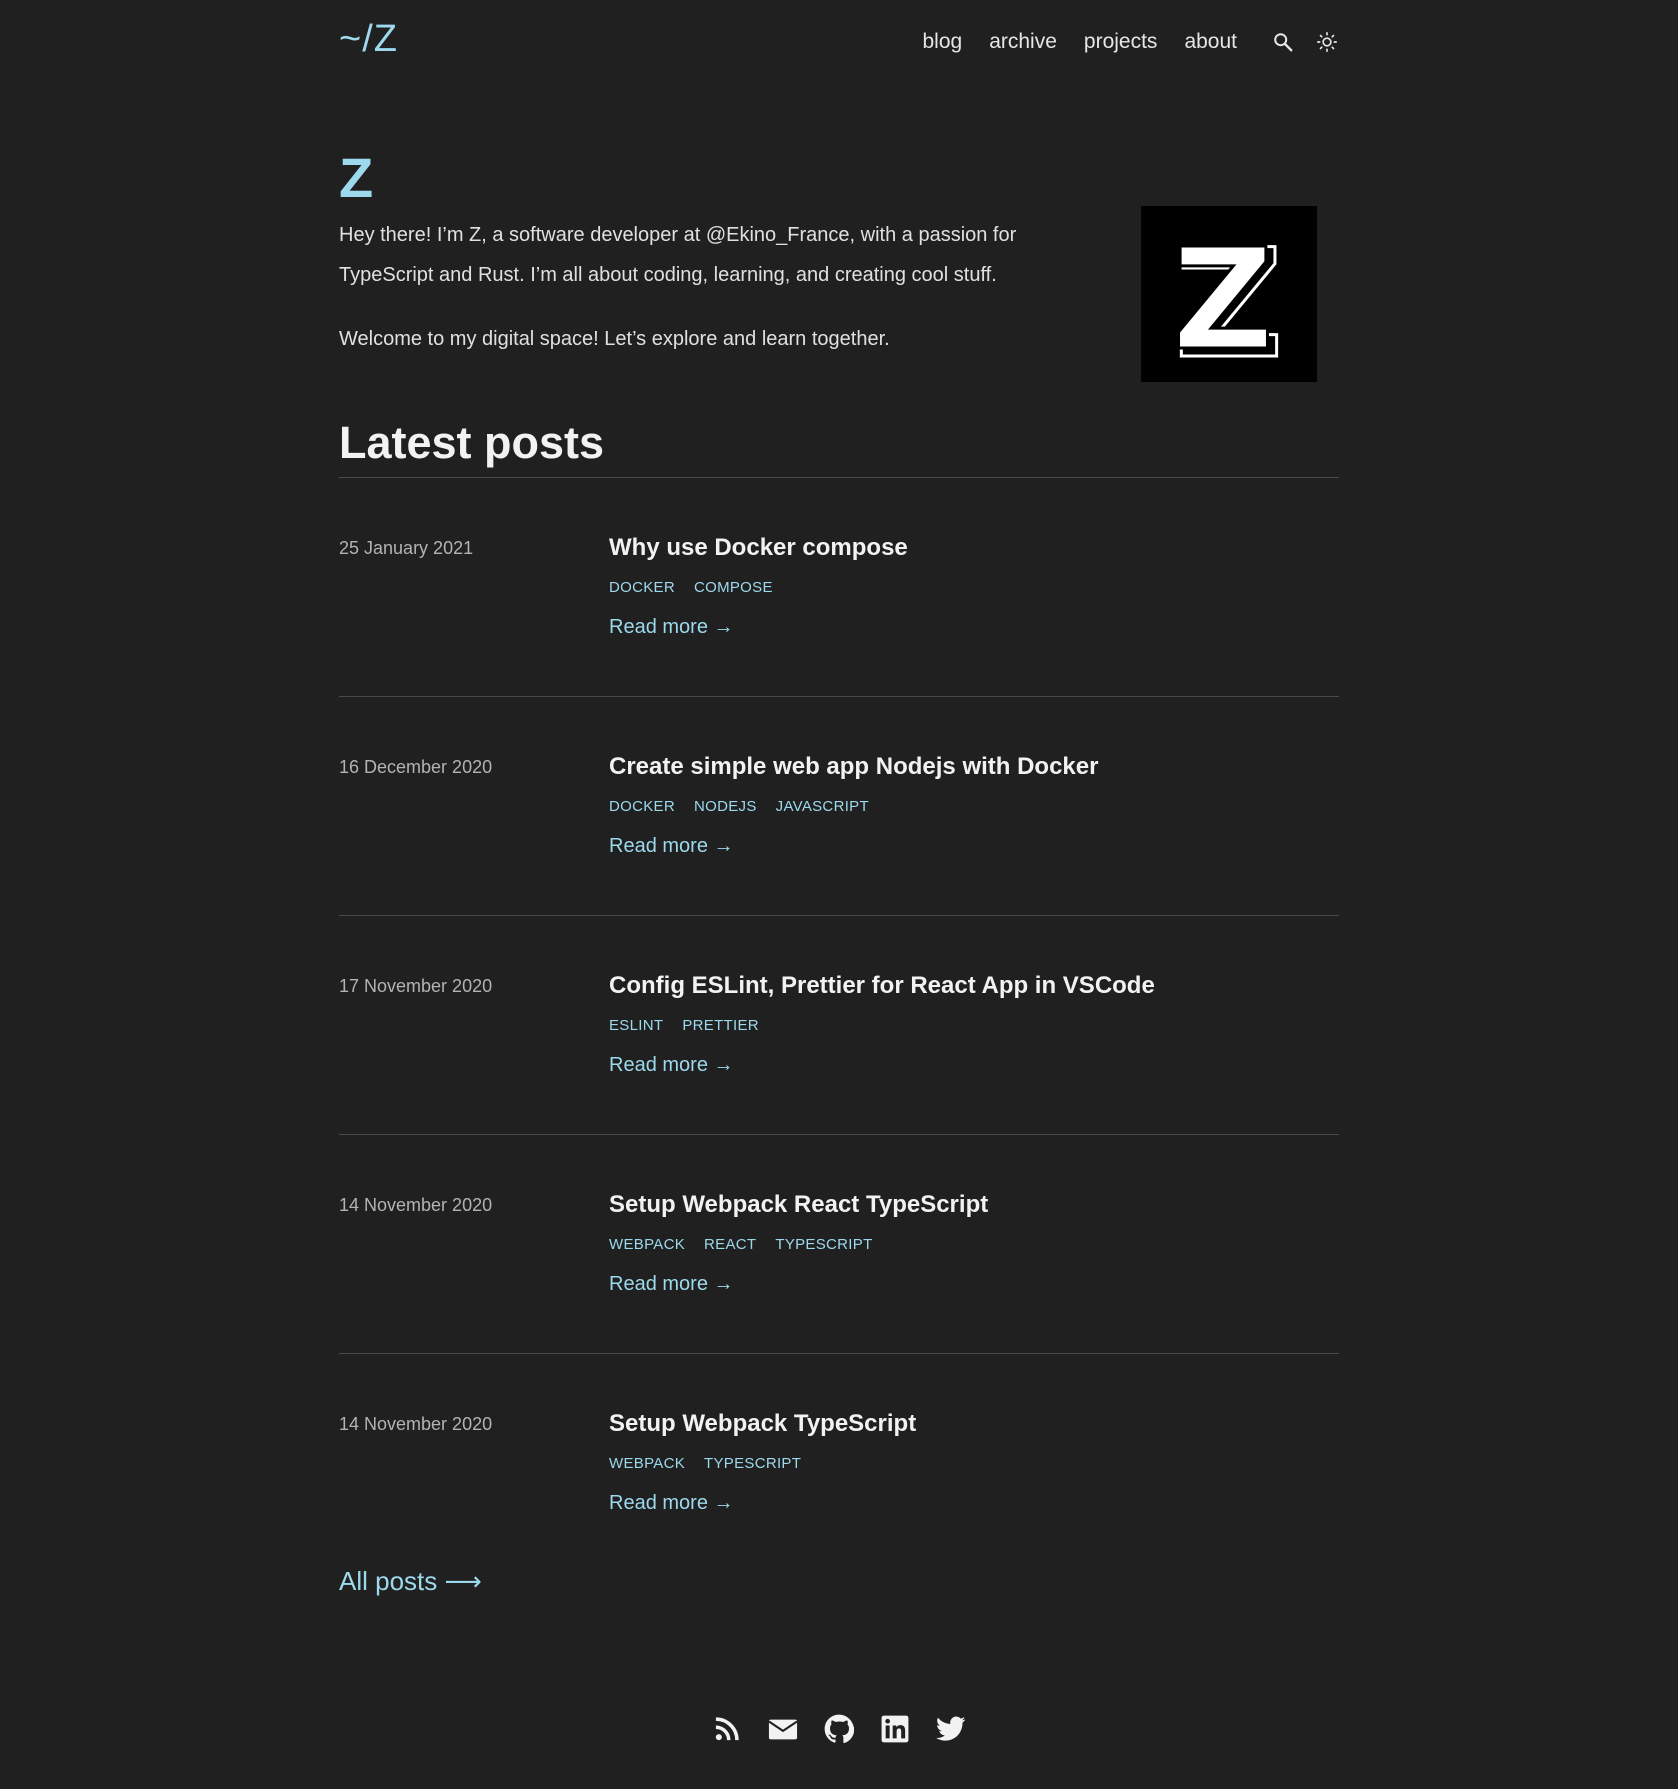 The width and height of the screenshot is (1678, 1789). What do you see at coordinates (1121, 42) in the screenshot?
I see `nav-projects: projects` at bounding box center [1121, 42].